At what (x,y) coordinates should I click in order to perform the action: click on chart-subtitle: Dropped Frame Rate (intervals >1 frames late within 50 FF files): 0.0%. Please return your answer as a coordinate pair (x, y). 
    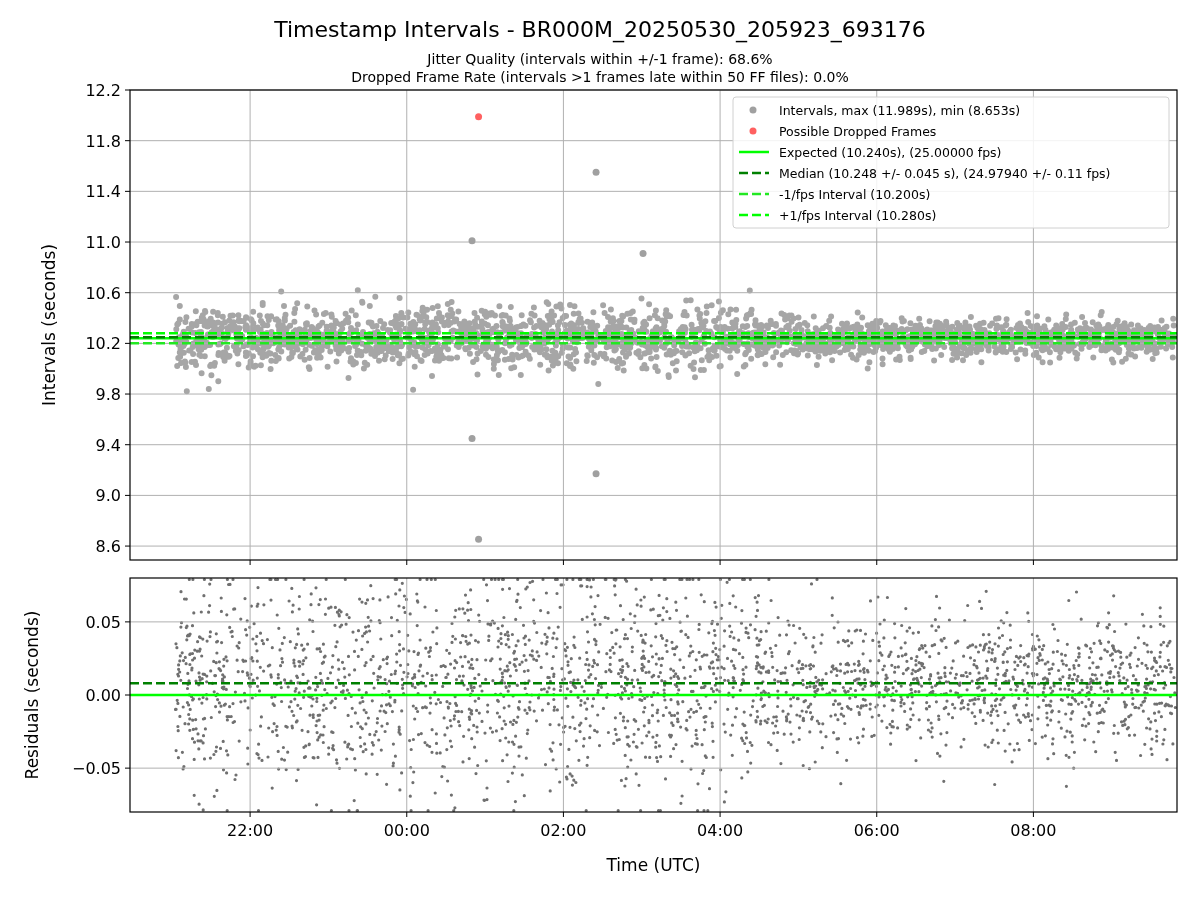
    Looking at the image, I should click on (600, 77).